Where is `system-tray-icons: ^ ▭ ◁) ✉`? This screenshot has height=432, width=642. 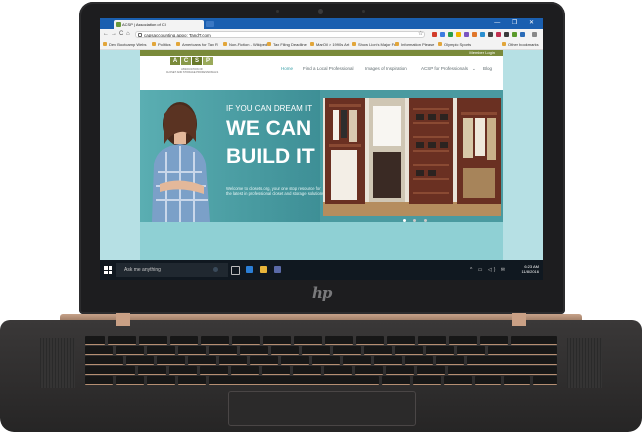 system-tray-icons: ^ ▭ ◁) ✉ is located at coordinates (488, 270).